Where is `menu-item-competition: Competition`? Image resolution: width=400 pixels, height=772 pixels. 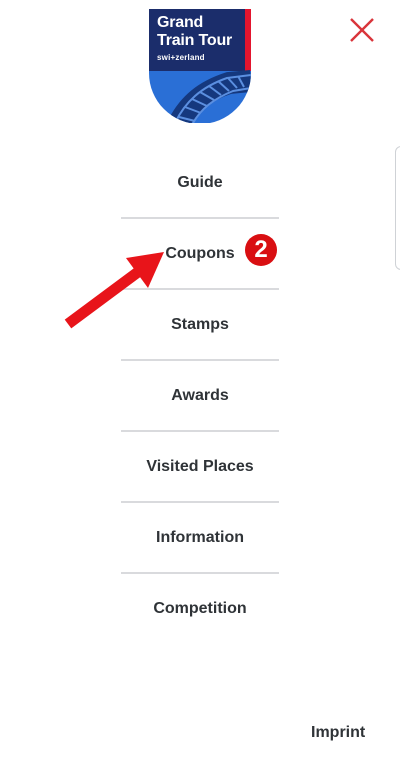 menu-item-competition: Competition is located at coordinates (200, 608).